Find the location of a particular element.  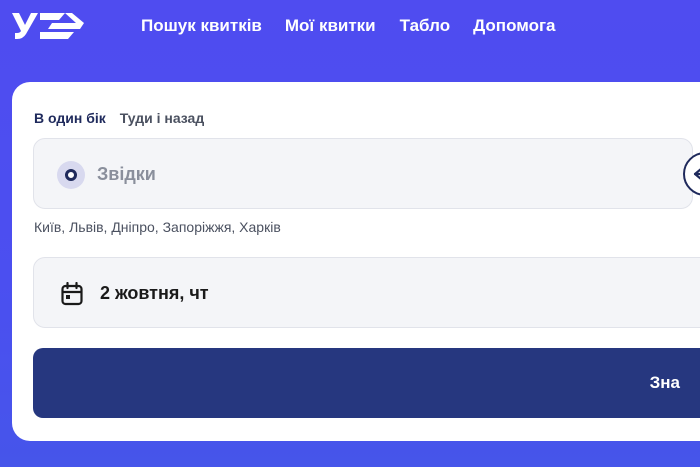

nav-search-tickets: Пошук квитків is located at coordinates (201, 26).